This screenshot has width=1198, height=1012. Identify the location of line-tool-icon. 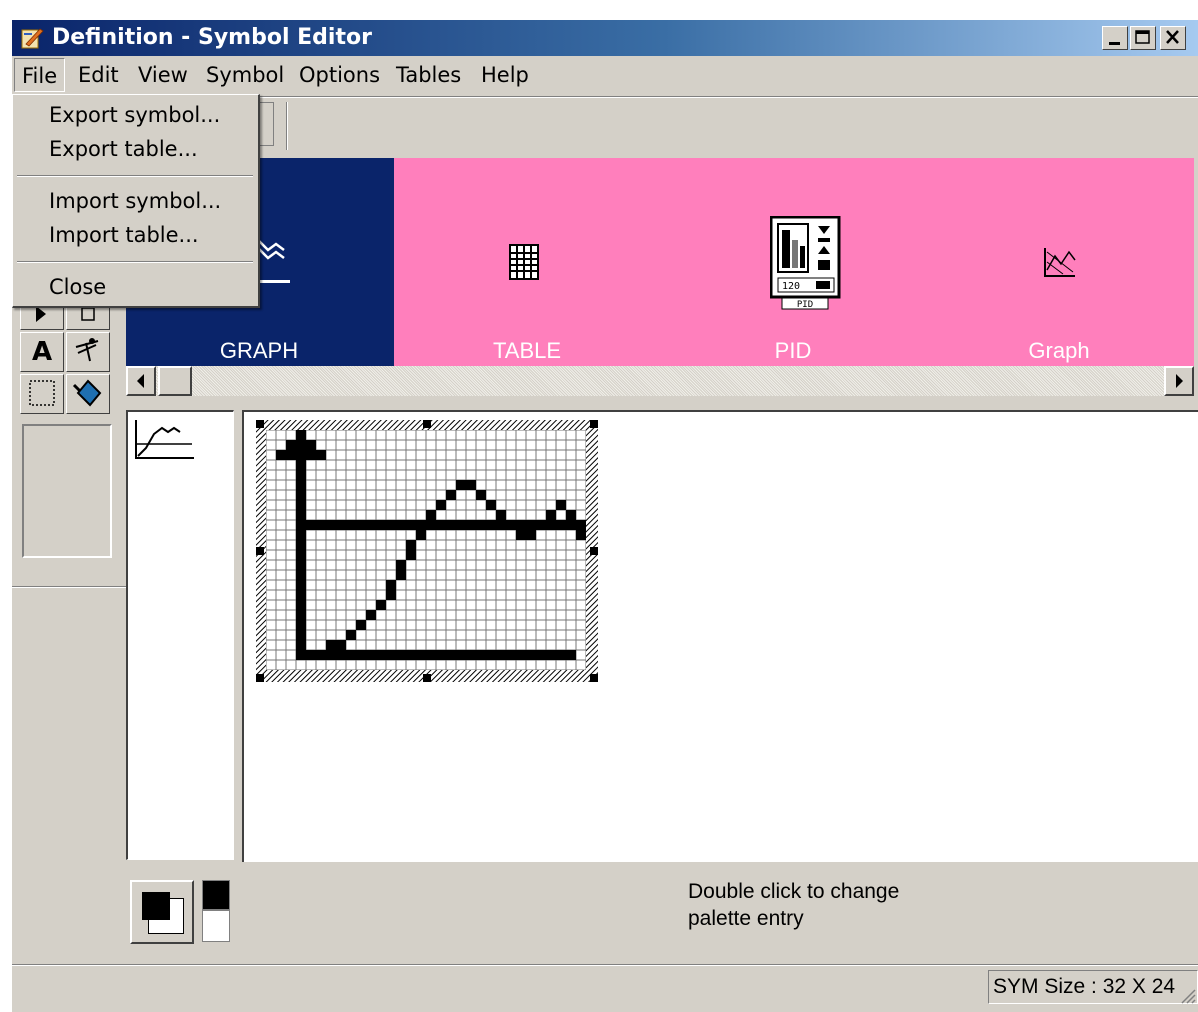
(87, 350).